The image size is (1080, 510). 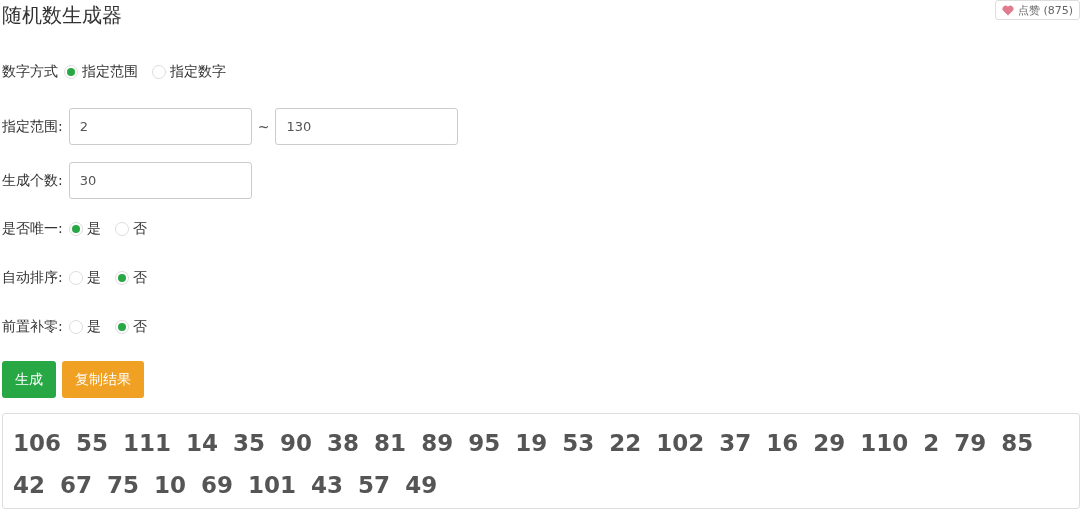 What do you see at coordinates (578, 443) in the screenshot?
I see `result-number: 53` at bounding box center [578, 443].